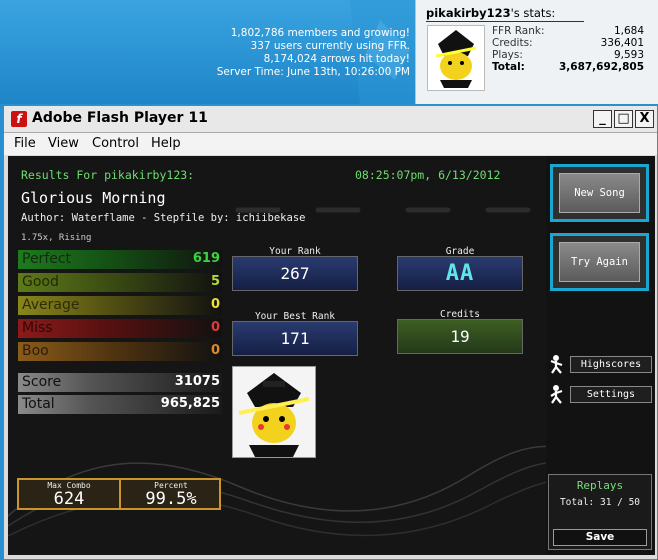 This screenshot has height=560, width=658. Describe the element at coordinates (63, 143) in the screenshot. I see `menu-view: View` at that location.